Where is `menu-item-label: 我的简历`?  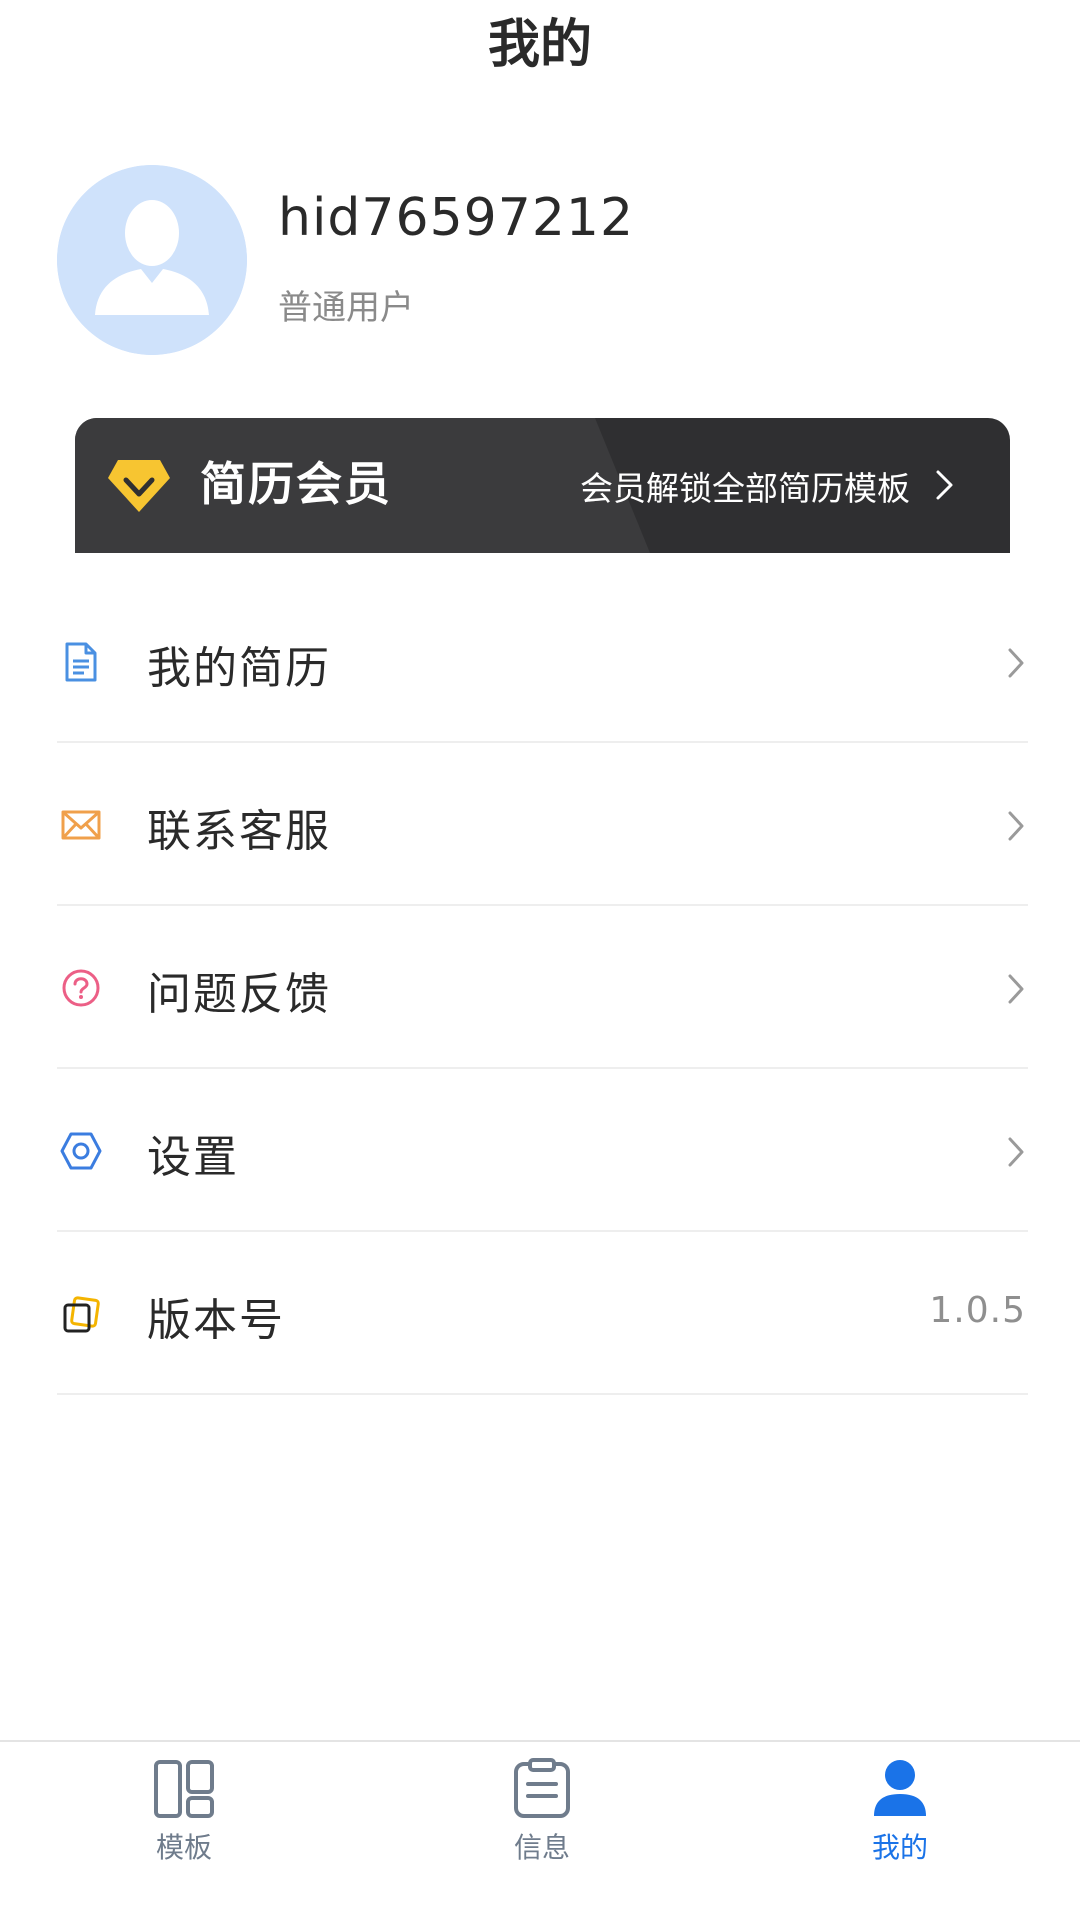
menu-item-label: 我的简历 is located at coordinates (239, 668).